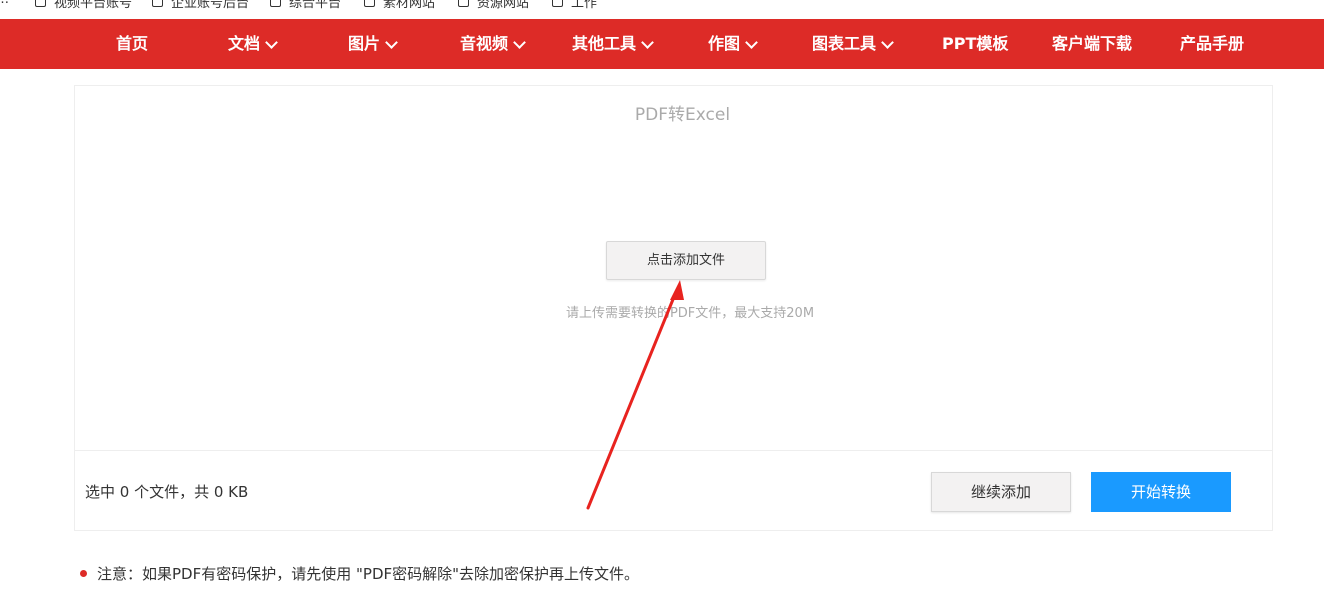 The image size is (1324, 589). Describe the element at coordinates (200, 5) in the screenshot. I see `bookmark-item-2: 企业账号后台` at that location.